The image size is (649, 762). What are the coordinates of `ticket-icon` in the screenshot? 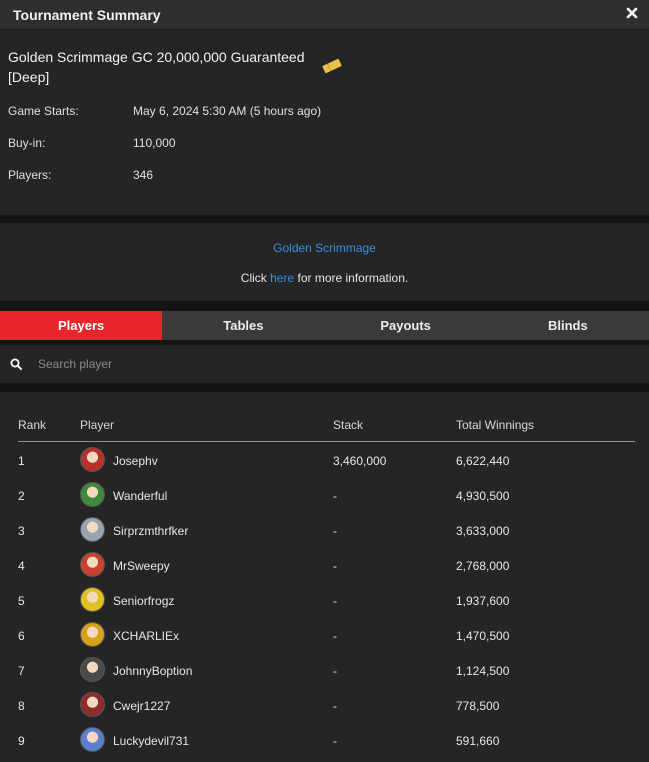 It's located at (332, 66).